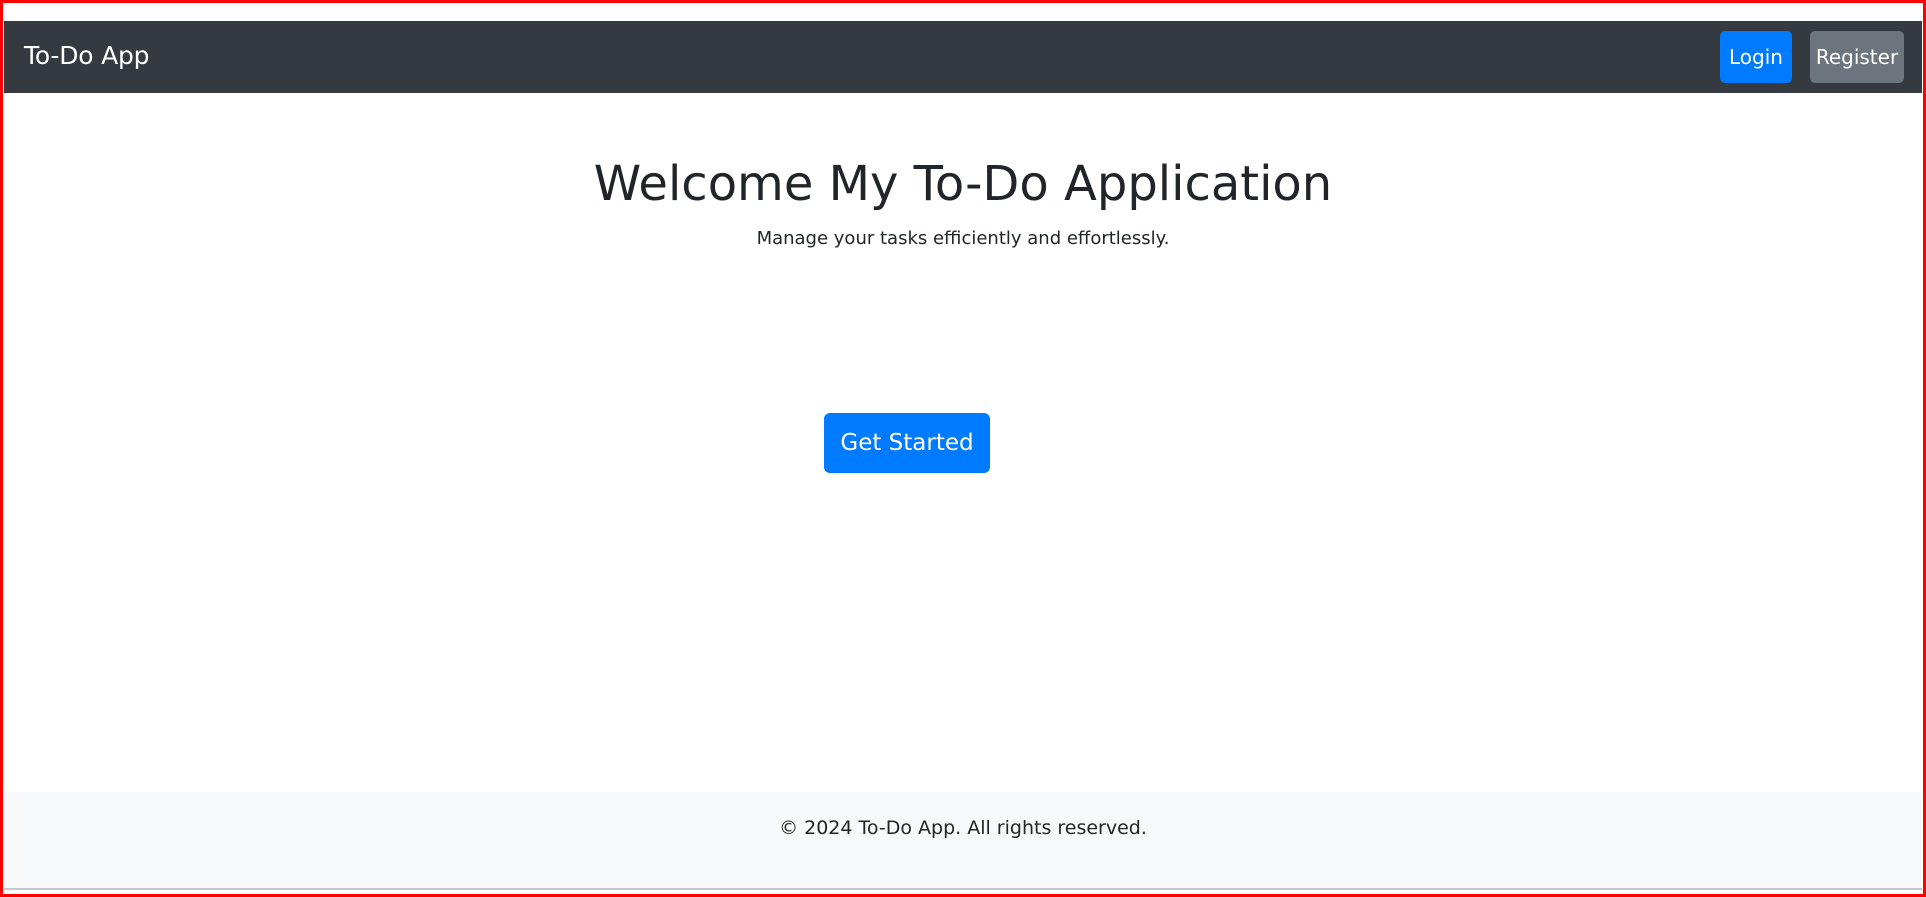  What do you see at coordinates (87, 56) in the screenshot?
I see `brand-link: To-Do App` at bounding box center [87, 56].